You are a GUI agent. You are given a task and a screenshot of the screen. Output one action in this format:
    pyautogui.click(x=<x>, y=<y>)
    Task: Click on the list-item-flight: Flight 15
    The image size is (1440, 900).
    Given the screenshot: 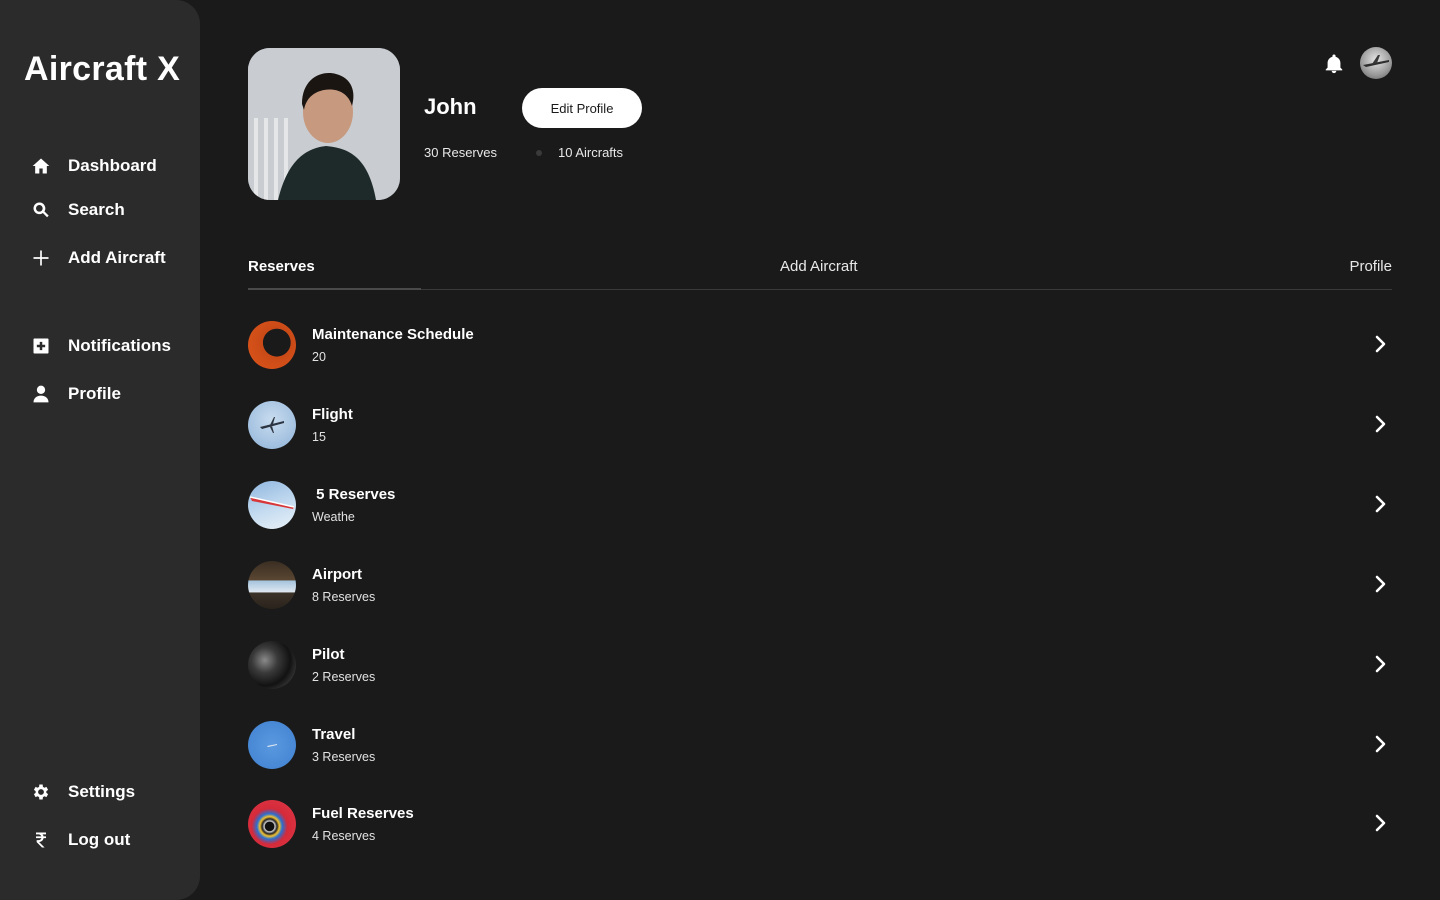 What is the action you would take?
    pyautogui.click(x=820, y=425)
    